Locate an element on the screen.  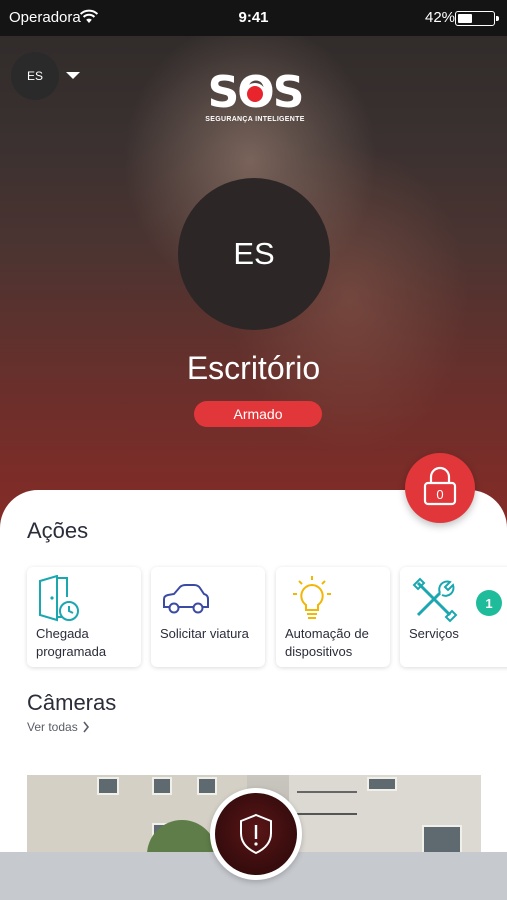
lock-count: 0 is located at coordinates (439, 494).